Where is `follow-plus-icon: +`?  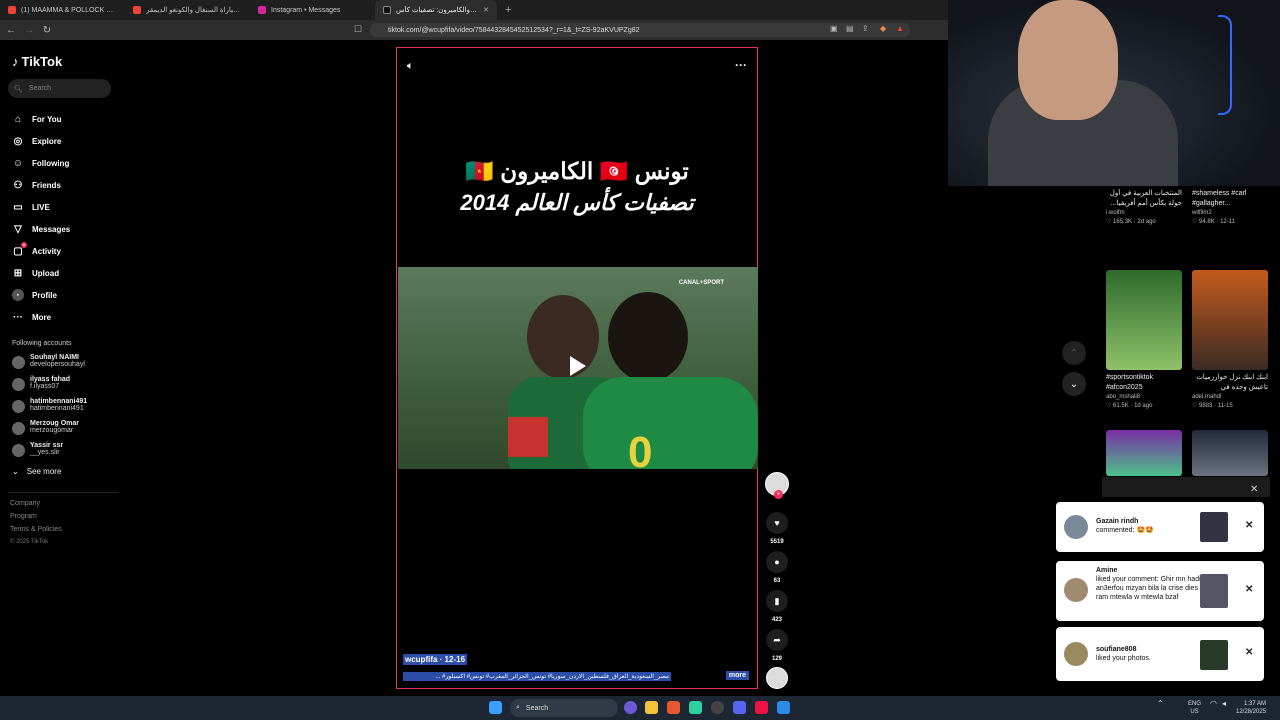
follow-plus-icon: + is located at coordinates (778, 494).